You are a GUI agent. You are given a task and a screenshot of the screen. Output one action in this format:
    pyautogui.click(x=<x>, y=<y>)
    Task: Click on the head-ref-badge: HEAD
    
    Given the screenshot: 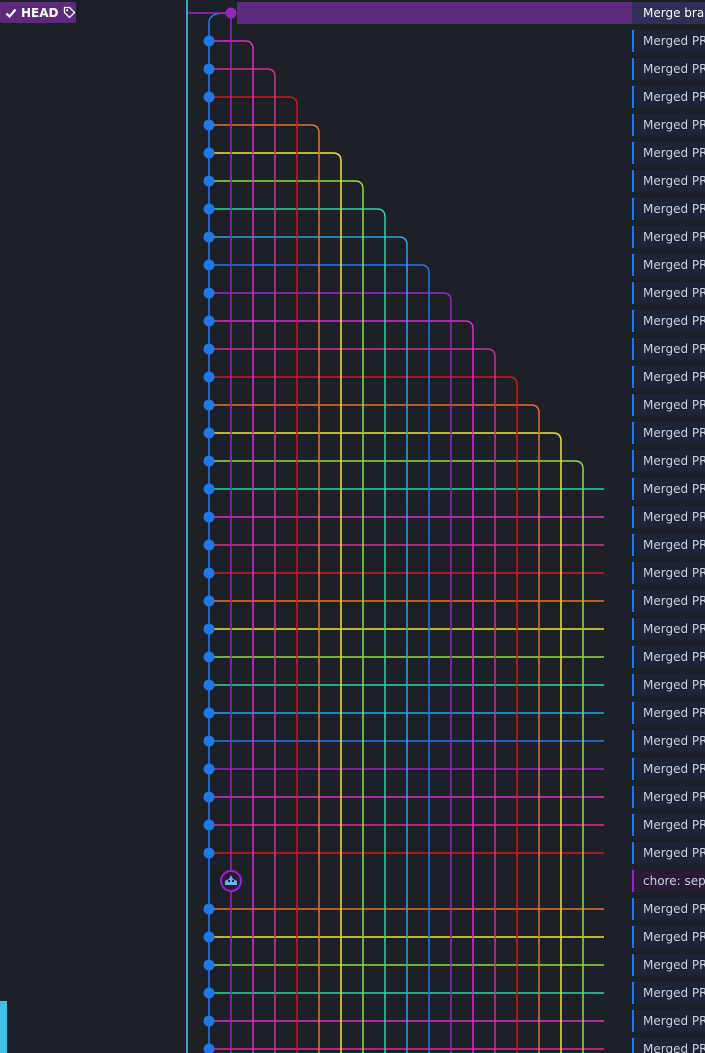 What is the action you would take?
    pyautogui.click(x=38, y=12)
    